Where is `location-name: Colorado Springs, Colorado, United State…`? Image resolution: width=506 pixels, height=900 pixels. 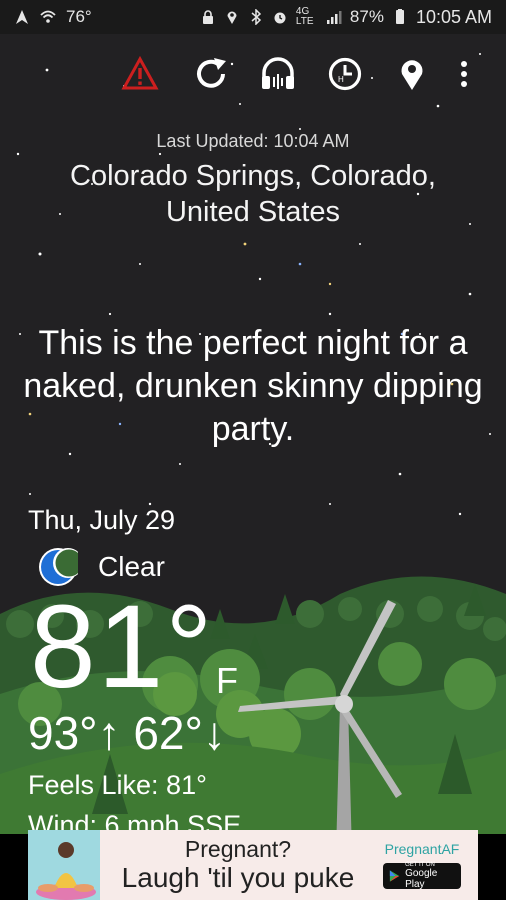 location-name: Colorado Springs, Colorado, United State… is located at coordinates (253, 194).